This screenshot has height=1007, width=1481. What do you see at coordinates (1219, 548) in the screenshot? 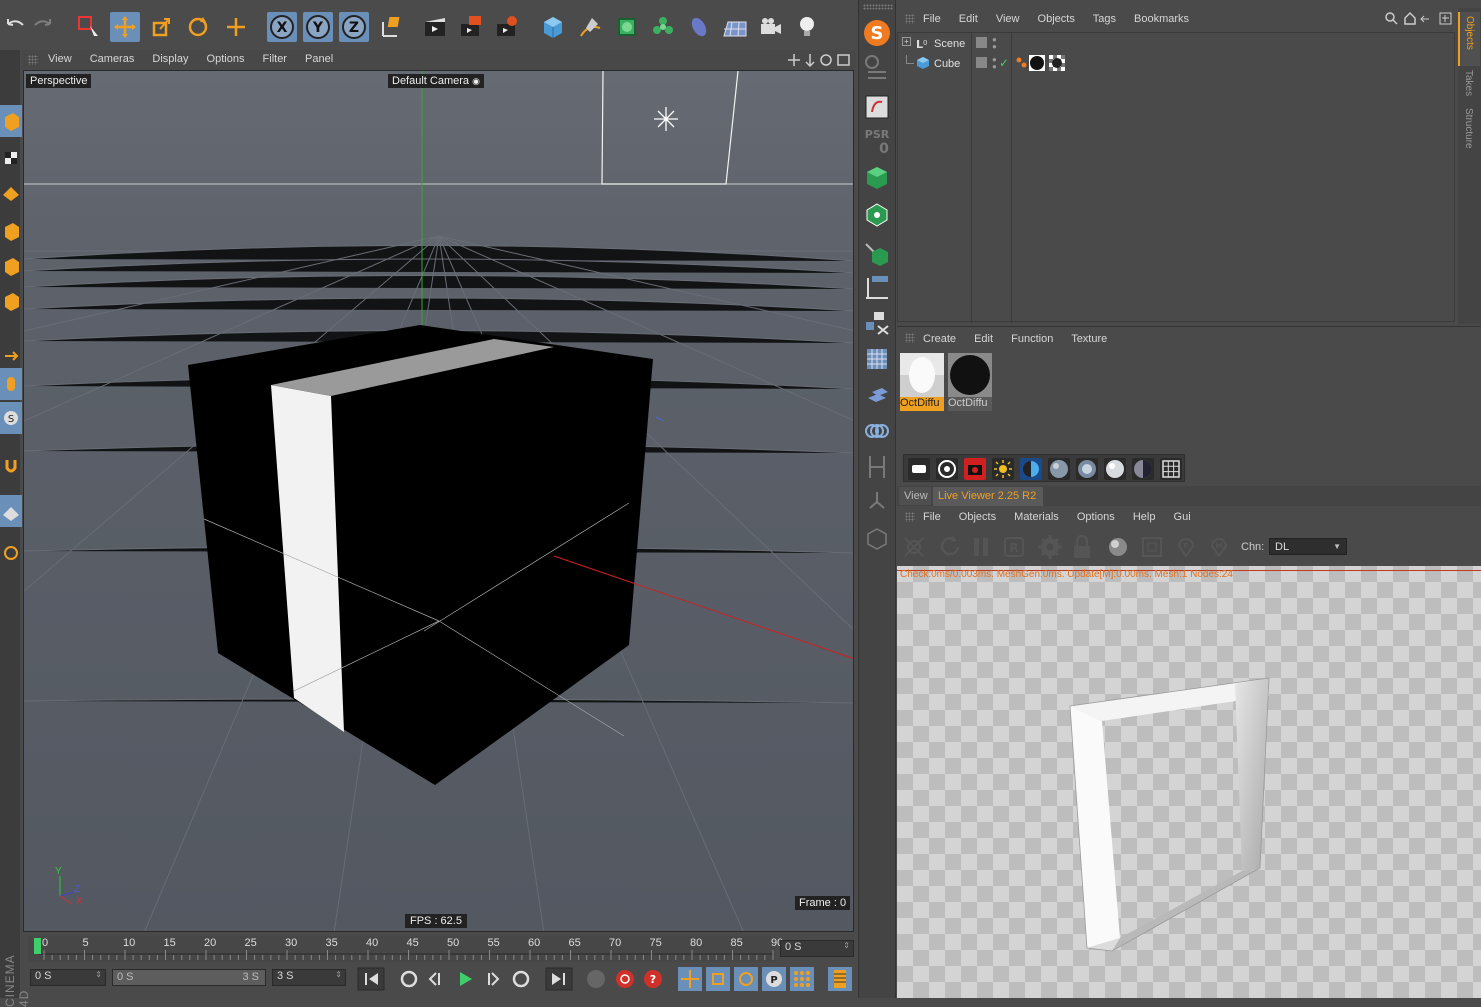
I see `material-picker-pin-icon: M` at bounding box center [1219, 548].